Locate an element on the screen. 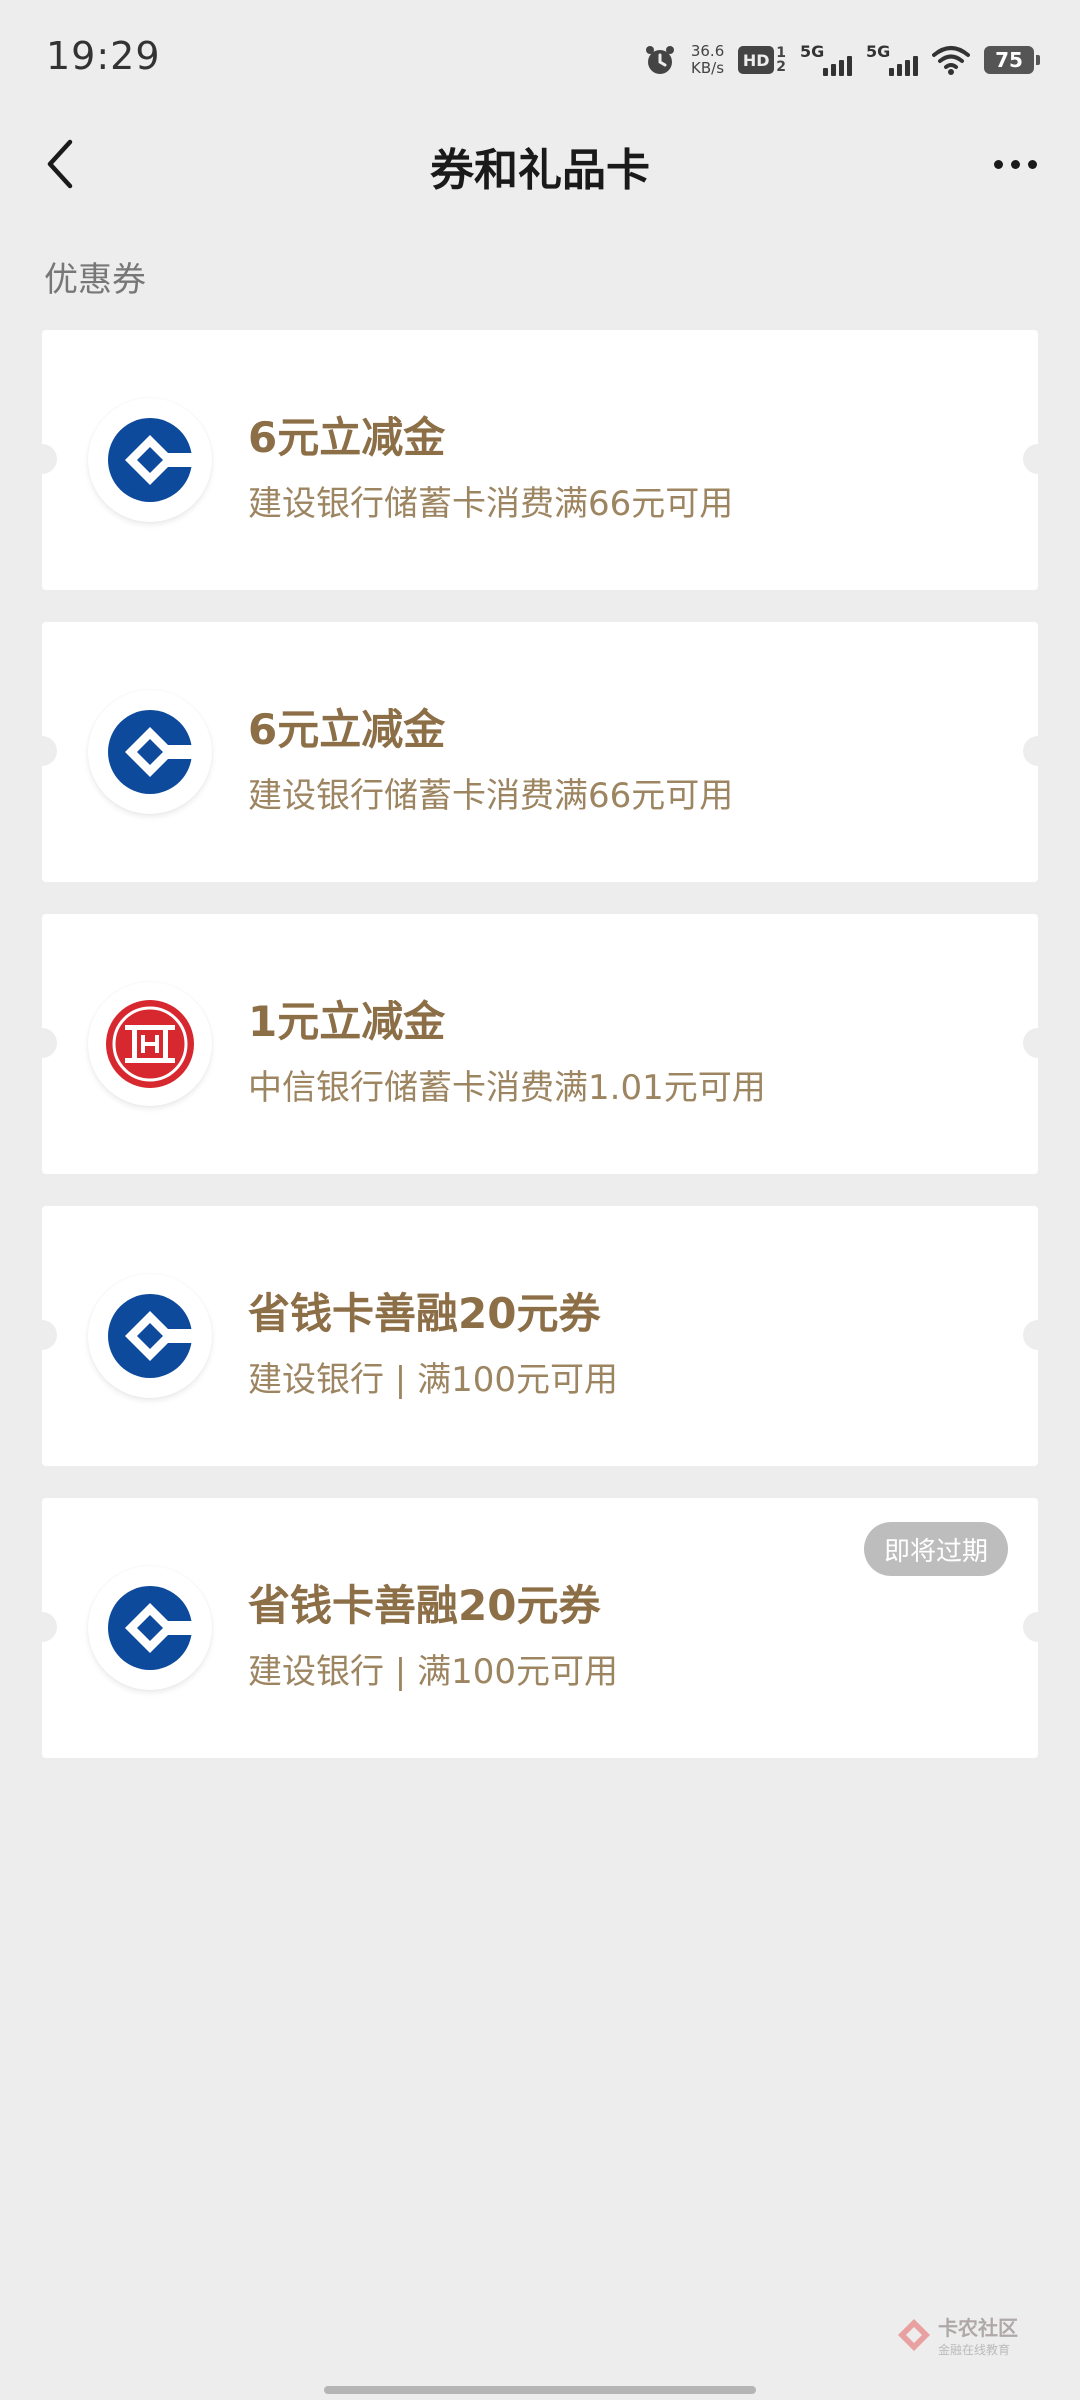 The width and height of the screenshot is (1080, 2400). network-speed-value: 36.6 is located at coordinates (707, 51).